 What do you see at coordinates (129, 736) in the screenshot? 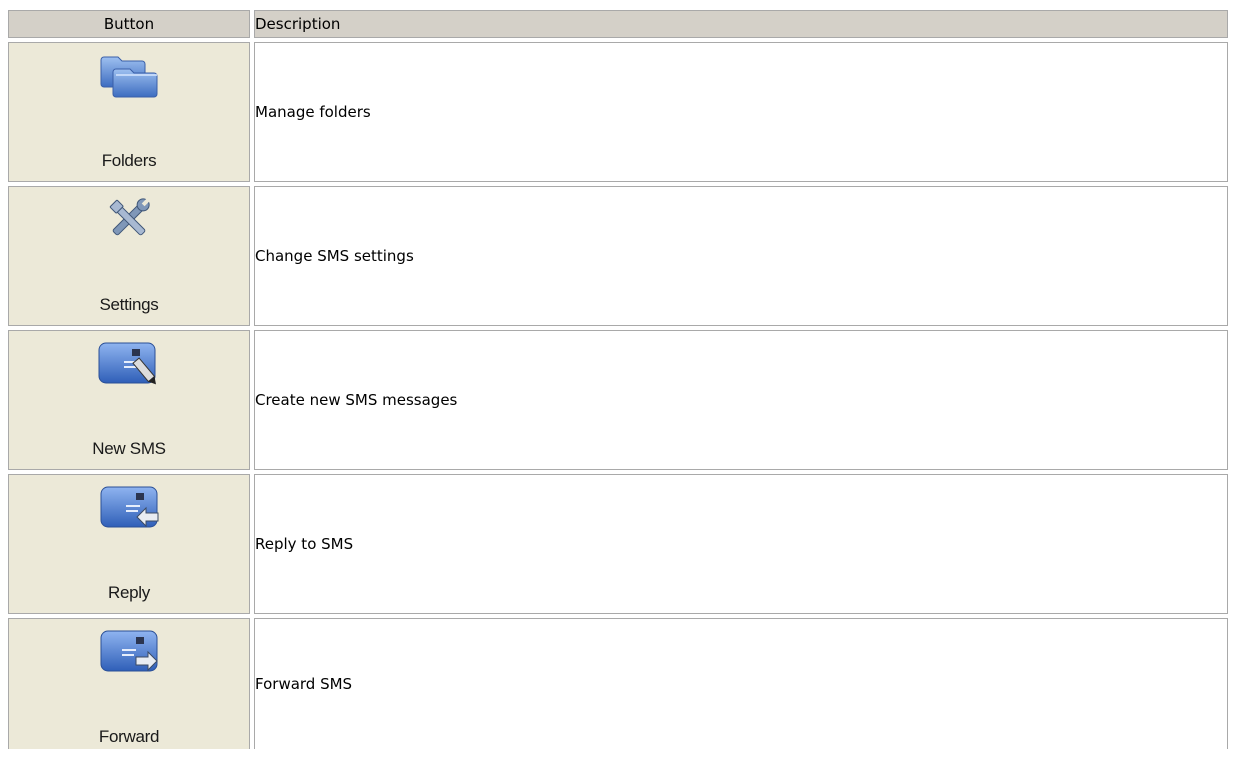
I see `forward-button-label: Forward` at bounding box center [129, 736].